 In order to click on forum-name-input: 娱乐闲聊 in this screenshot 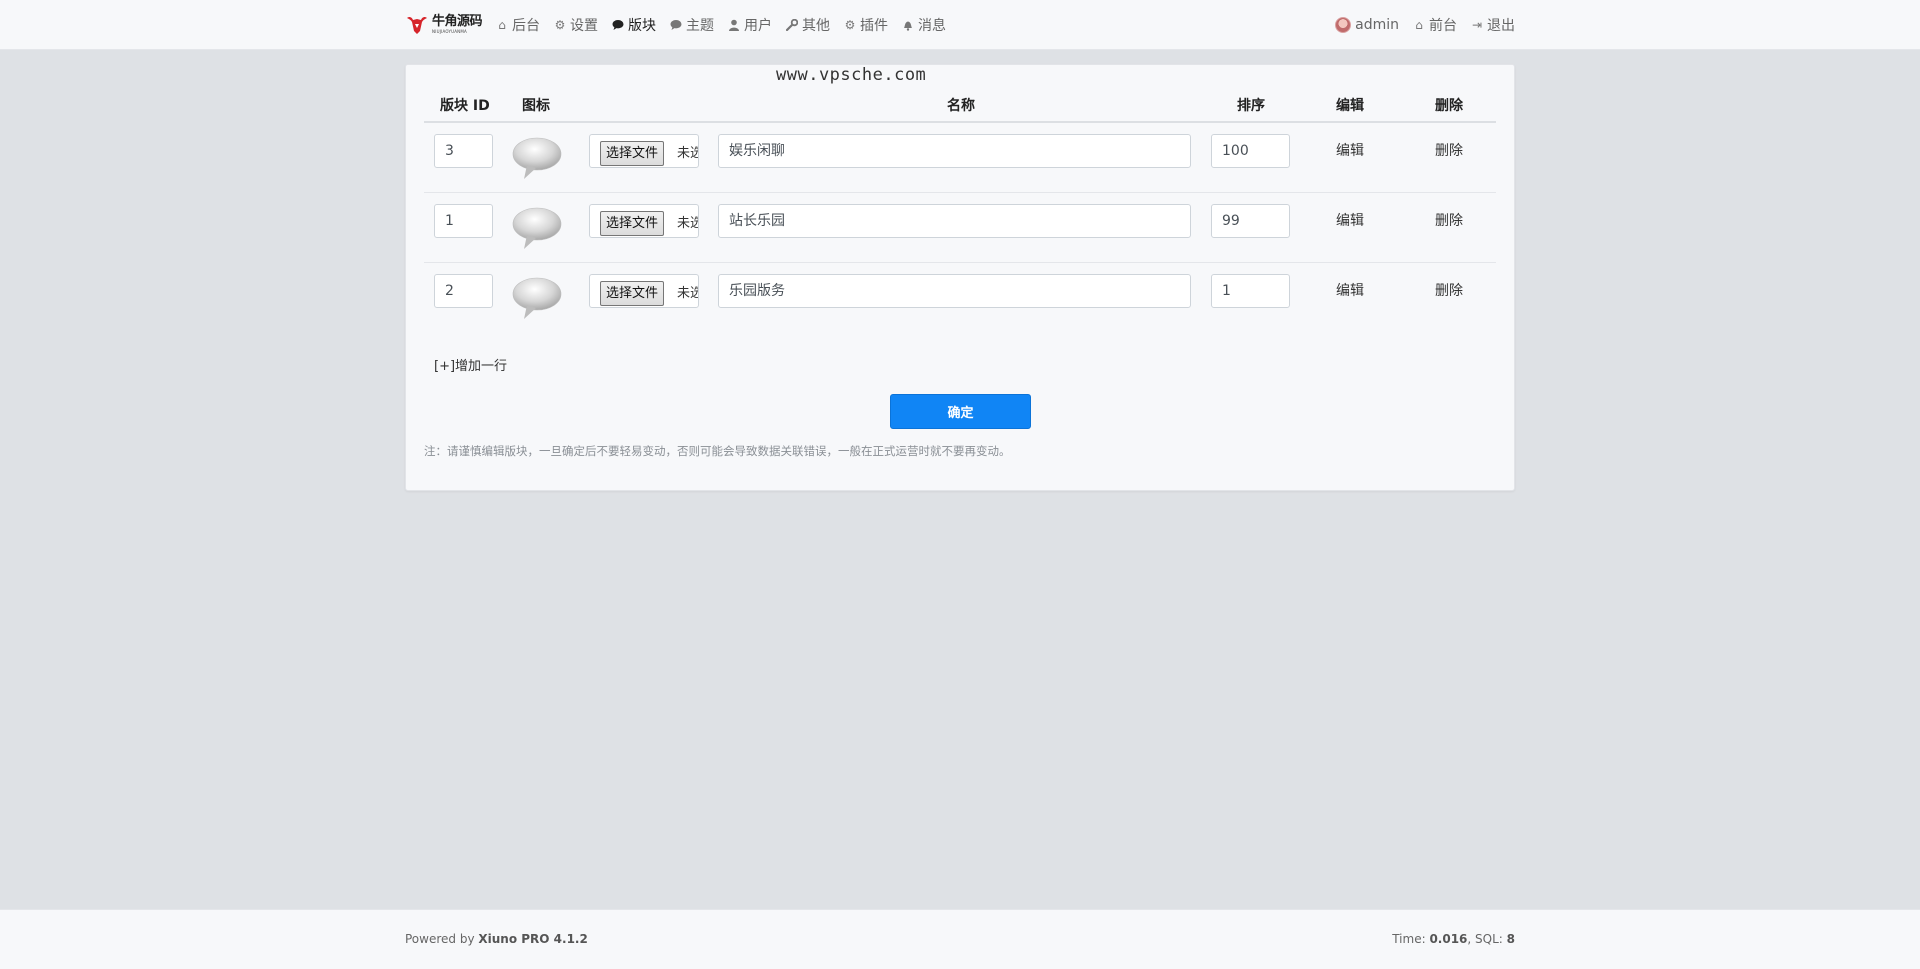, I will do `click(954, 151)`.